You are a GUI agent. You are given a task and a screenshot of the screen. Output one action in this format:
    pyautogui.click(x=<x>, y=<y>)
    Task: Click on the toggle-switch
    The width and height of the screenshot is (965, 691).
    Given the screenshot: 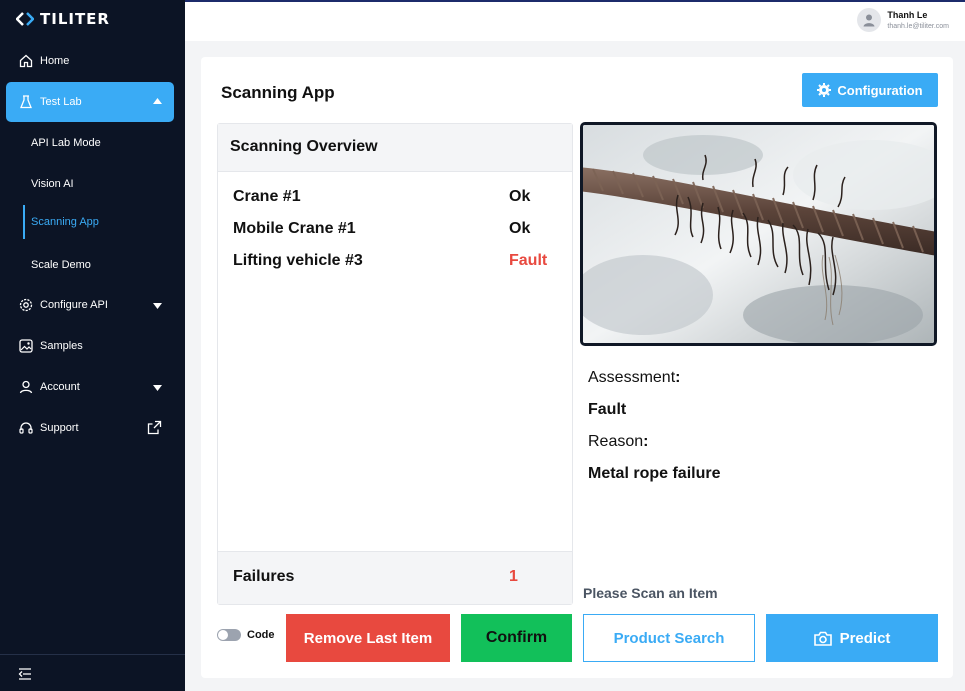 What is the action you would take?
    pyautogui.click(x=229, y=635)
    